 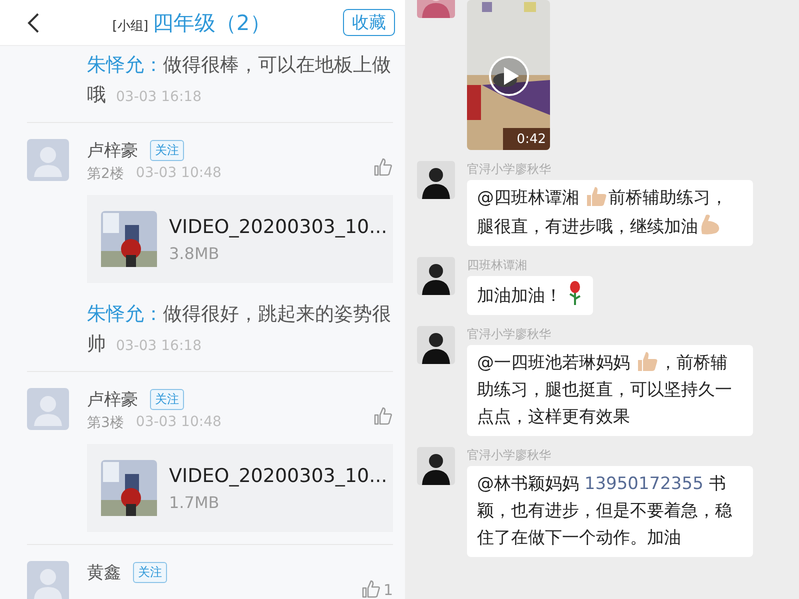 I want to click on file-size: 3.8MB, so click(x=194, y=253).